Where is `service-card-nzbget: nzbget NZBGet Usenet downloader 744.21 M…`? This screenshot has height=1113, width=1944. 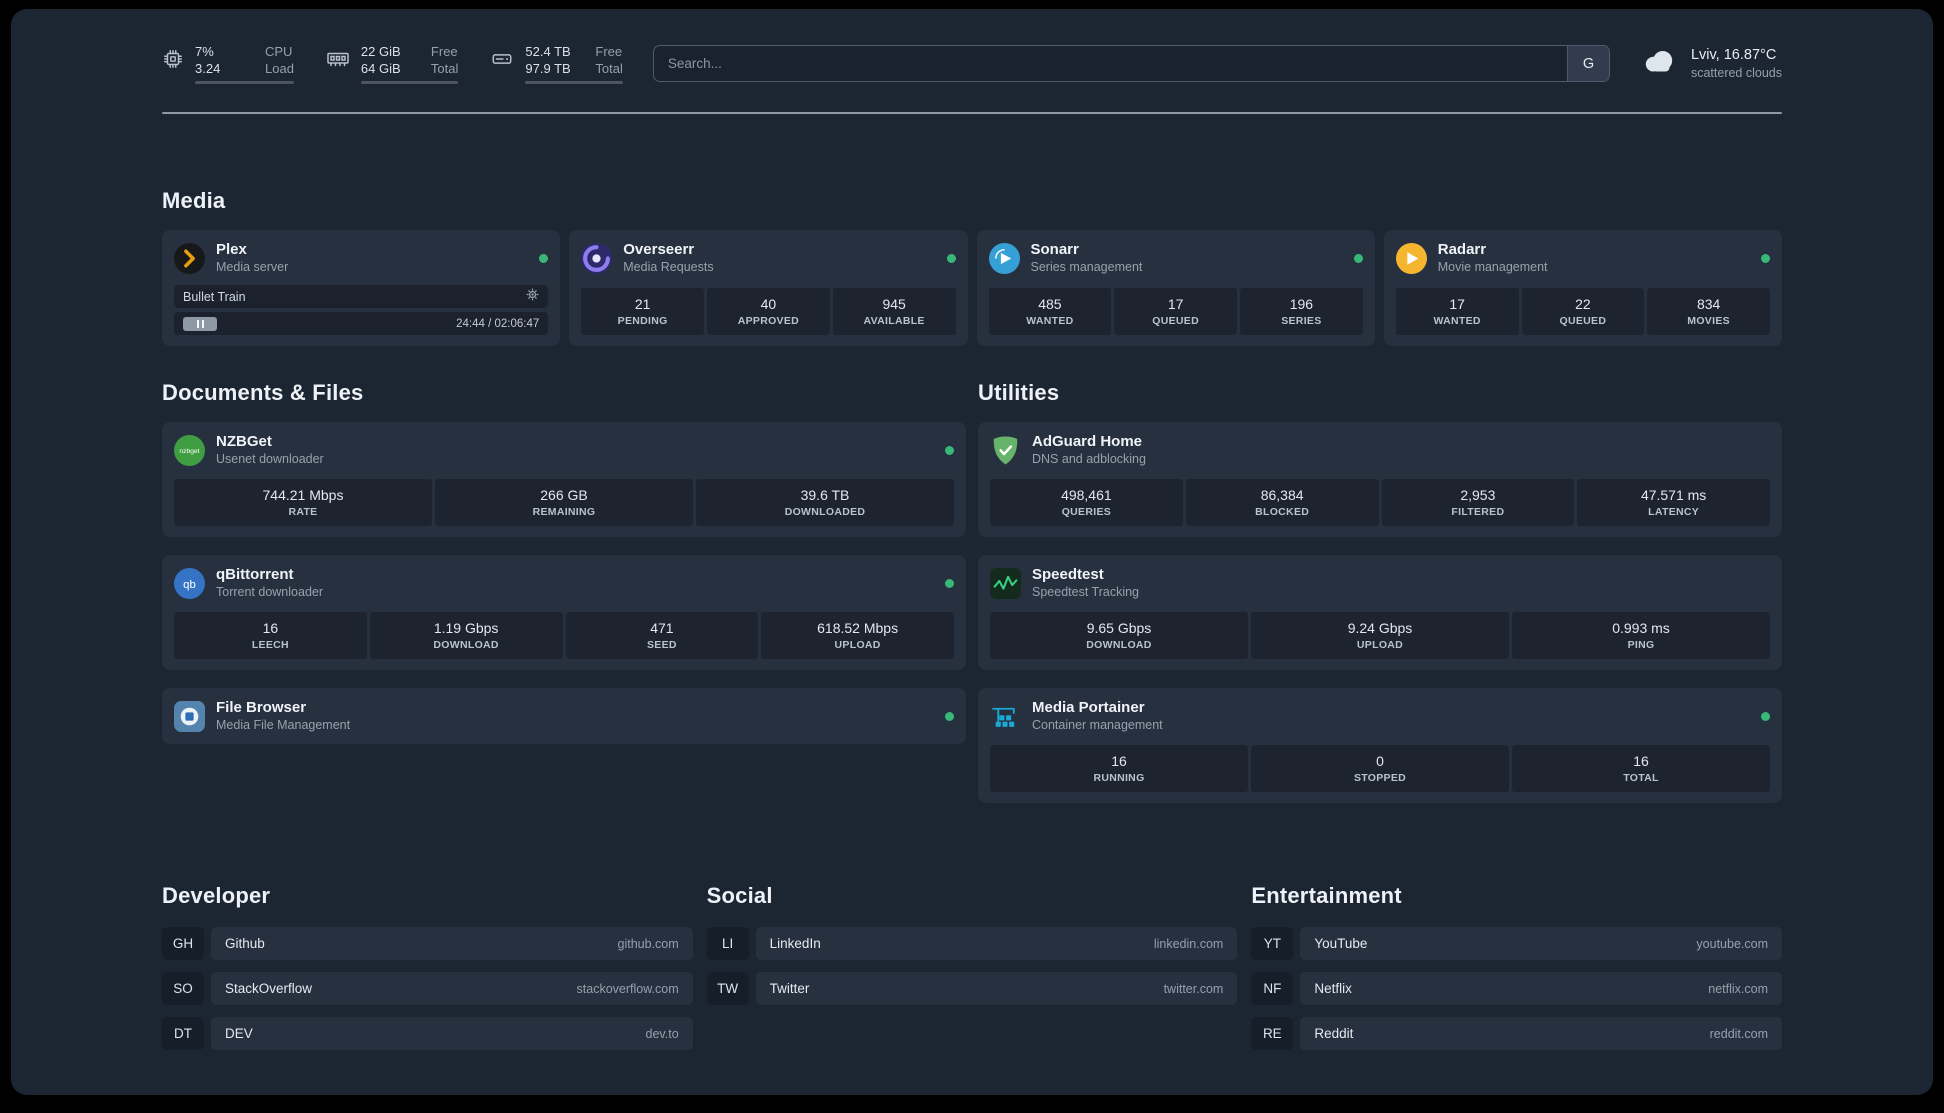 service-card-nzbget: nzbget NZBGet Usenet downloader 744.21 M… is located at coordinates (564, 479).